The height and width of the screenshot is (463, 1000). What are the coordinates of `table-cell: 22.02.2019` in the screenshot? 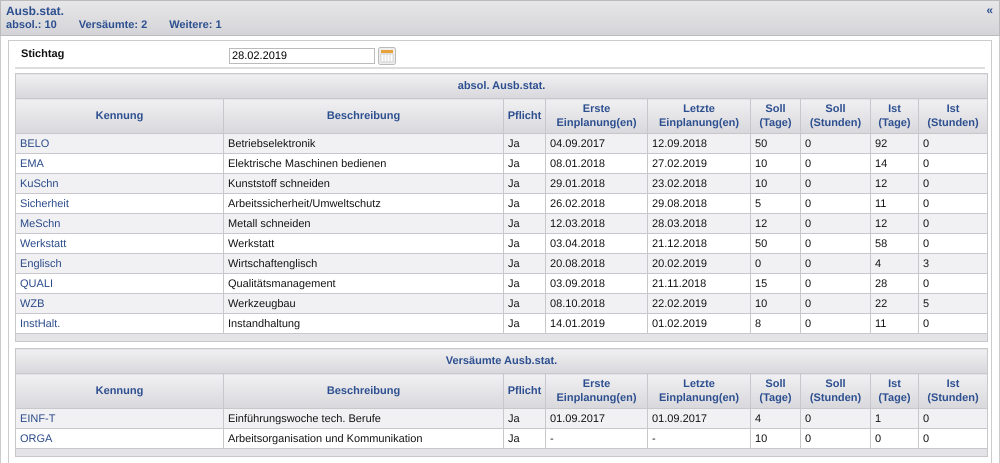 It's located at (699, 304).